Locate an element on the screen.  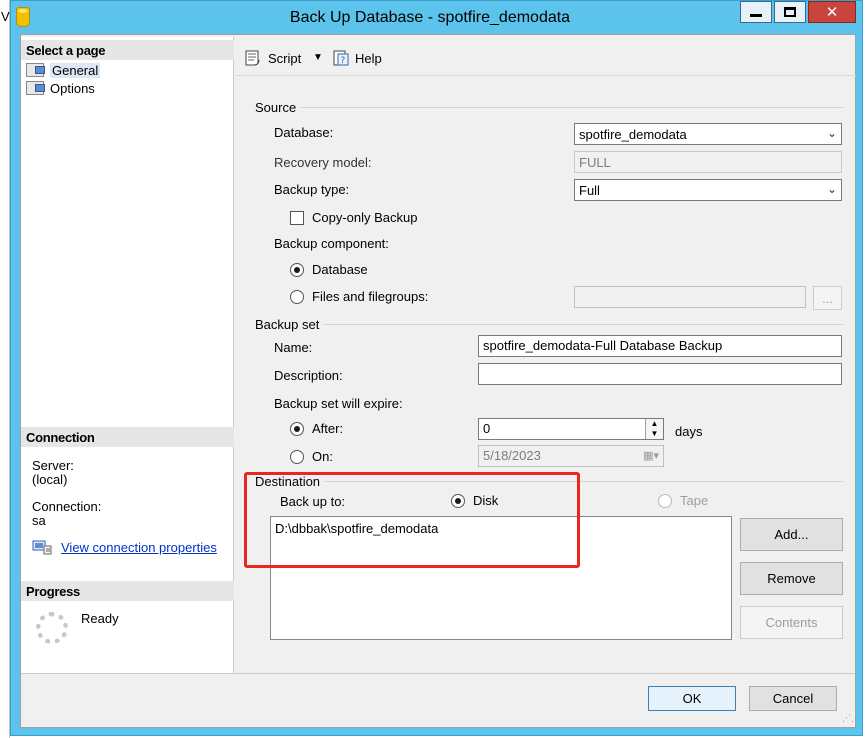
description-label: Description: is located at coordinates (308, 375).